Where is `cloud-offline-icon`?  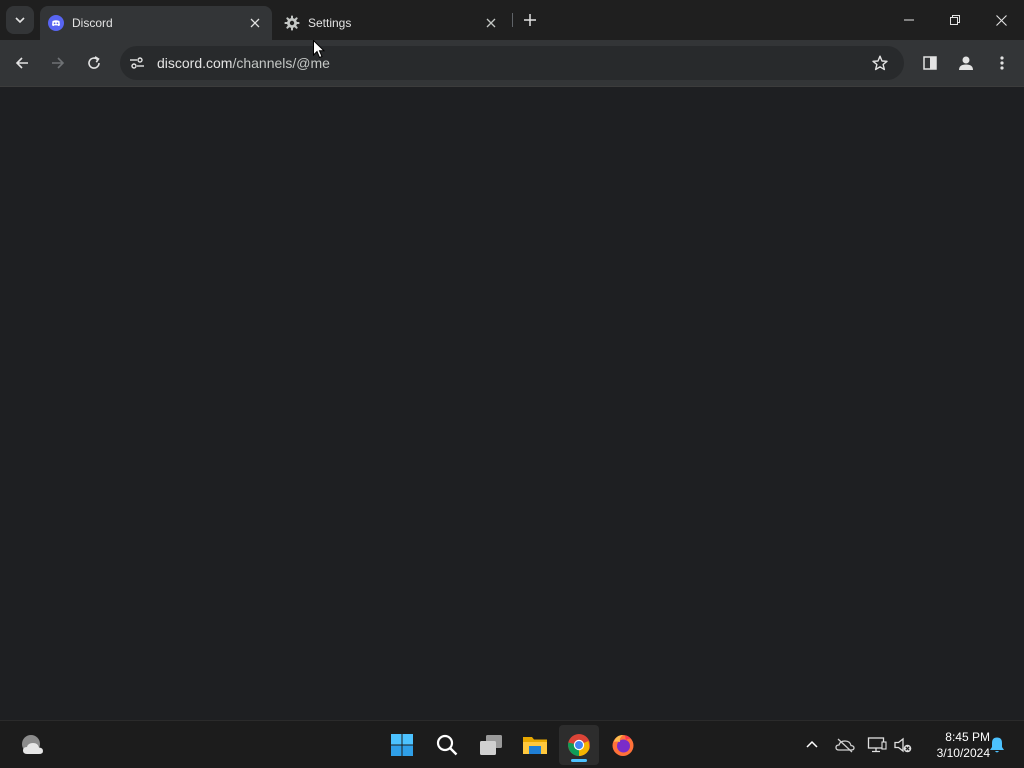
cloud-offline-icon is located at coordinates (845, 745).